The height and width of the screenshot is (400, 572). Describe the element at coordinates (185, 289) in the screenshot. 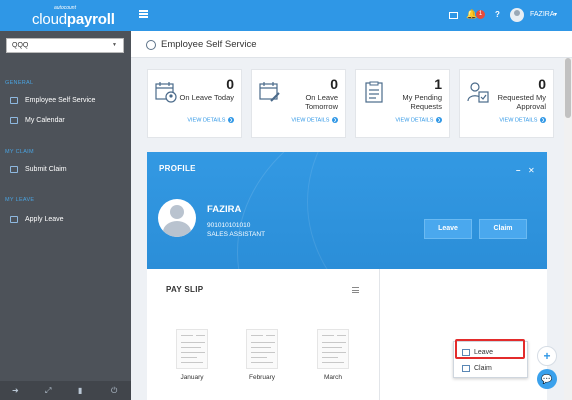

I see `payslip-title: PAY SLIP` at that location.